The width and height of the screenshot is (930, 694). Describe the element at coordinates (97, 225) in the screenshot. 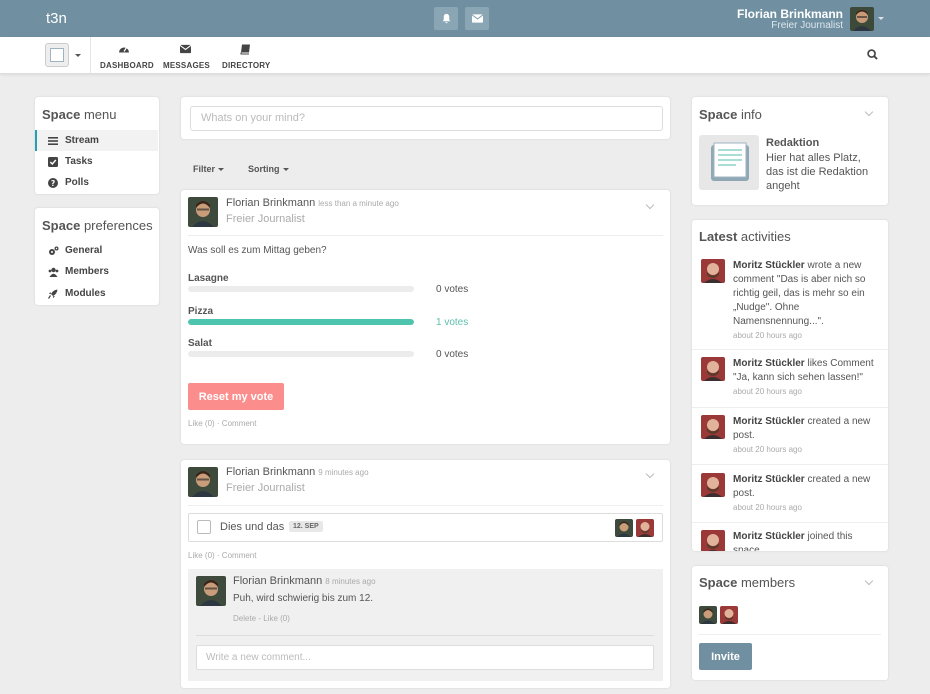

I see `space-preferences-title: Space preferences` at that location.